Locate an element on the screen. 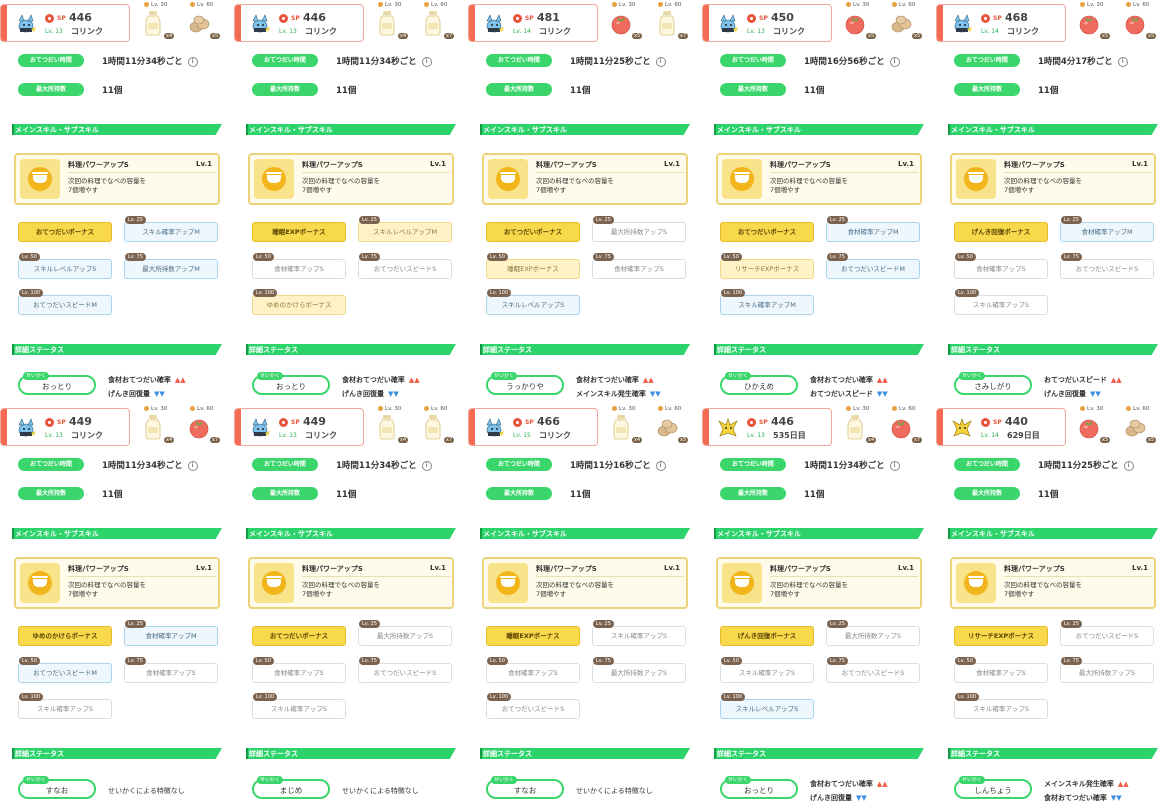 Image resolution: width=1170 pixels, height=809 pixels. pokemon-header-card: SP 481 Lv. 14 コリンク is located at coordinates (533, 23).